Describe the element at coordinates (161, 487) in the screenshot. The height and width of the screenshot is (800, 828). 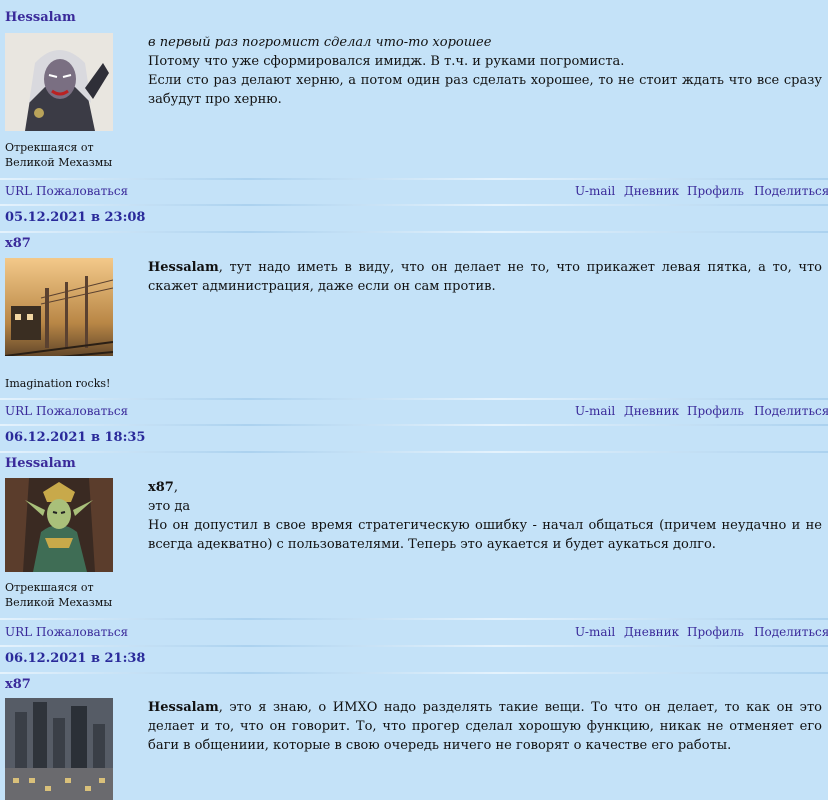
I see `reply-to: x87` at that location.